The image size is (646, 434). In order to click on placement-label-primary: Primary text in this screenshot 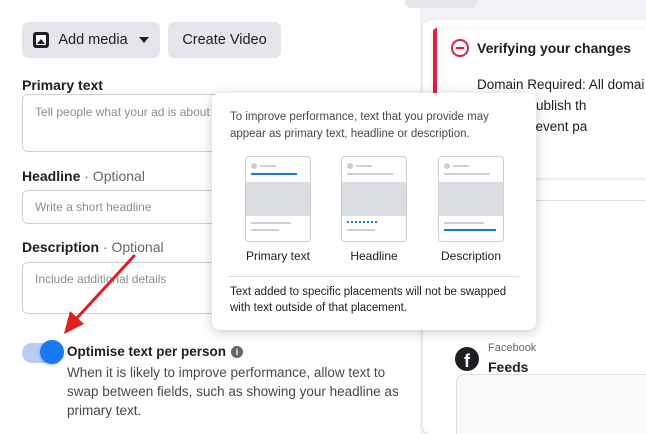, I will do `click(277, 256)`.